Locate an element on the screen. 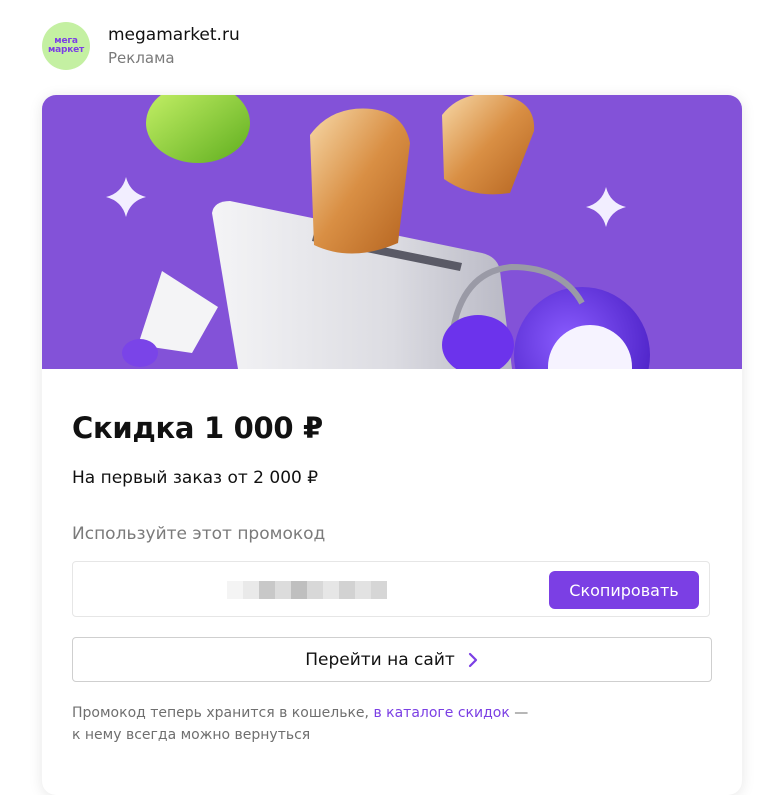  apple-shape is located at coordinates (198, 129).